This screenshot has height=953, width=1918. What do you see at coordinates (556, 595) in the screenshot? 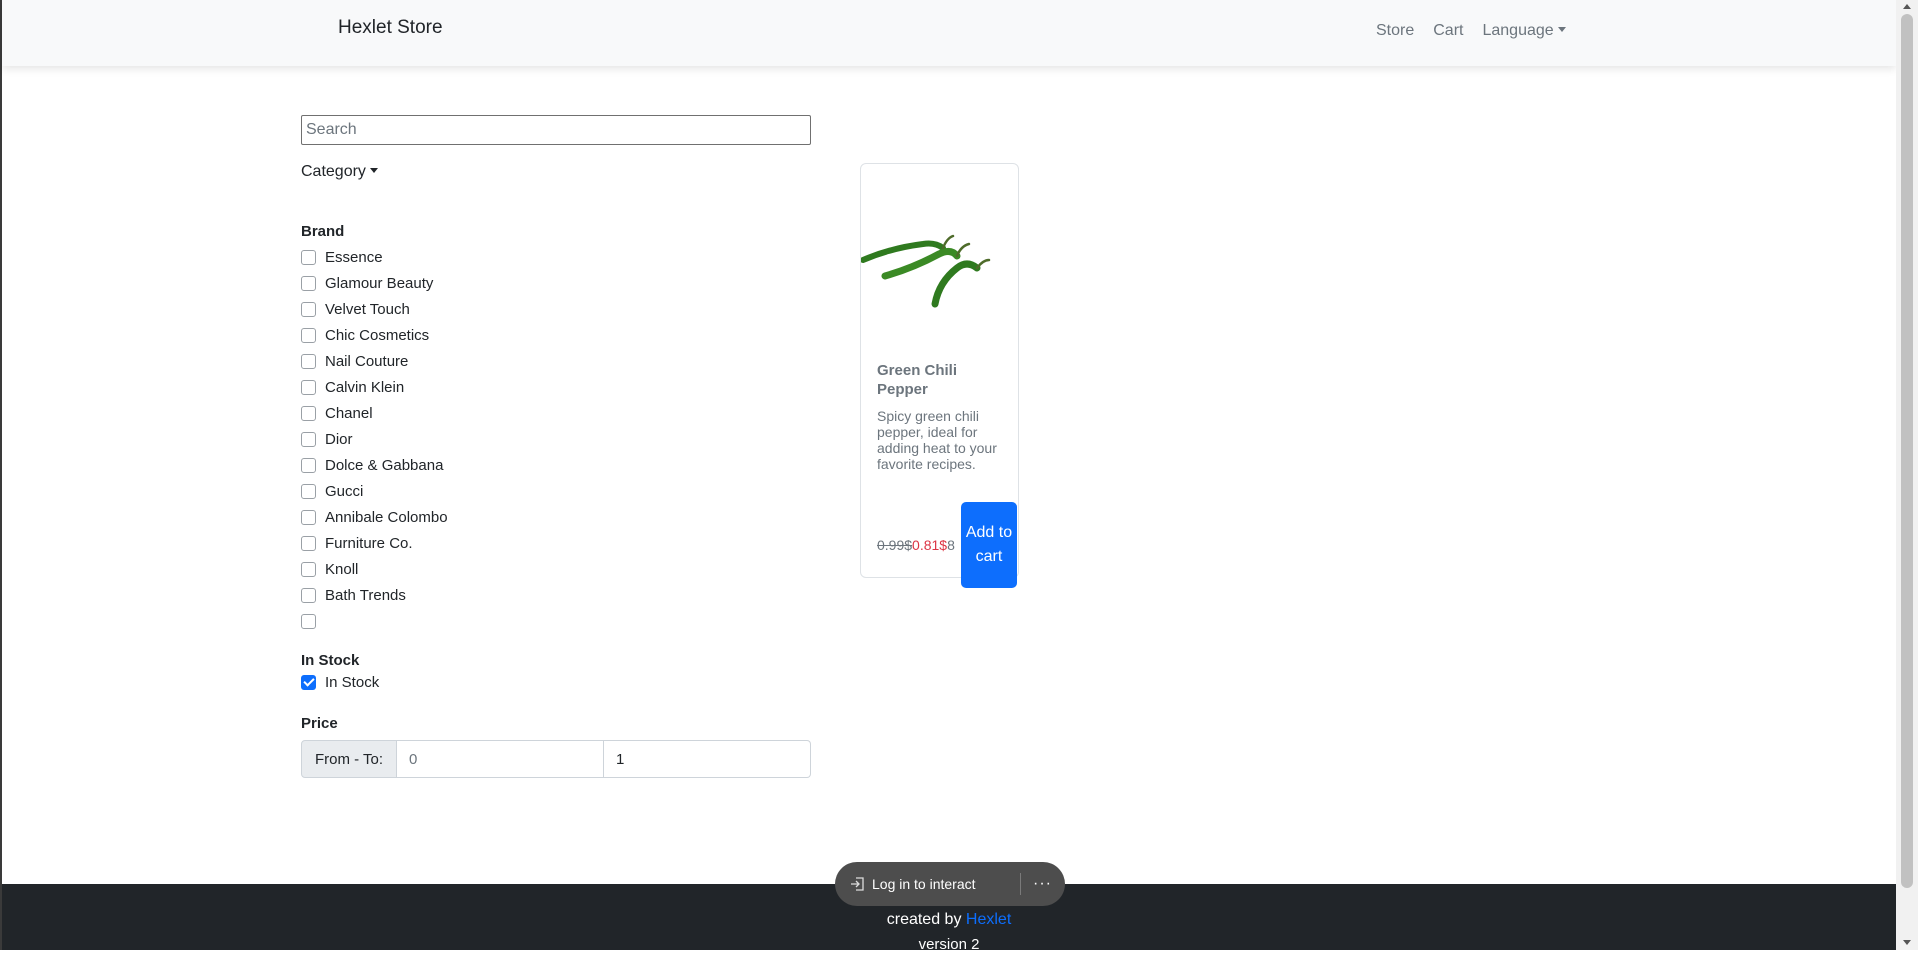
I see `brand-option: Bath Trends` at bounding box center [556, 595].